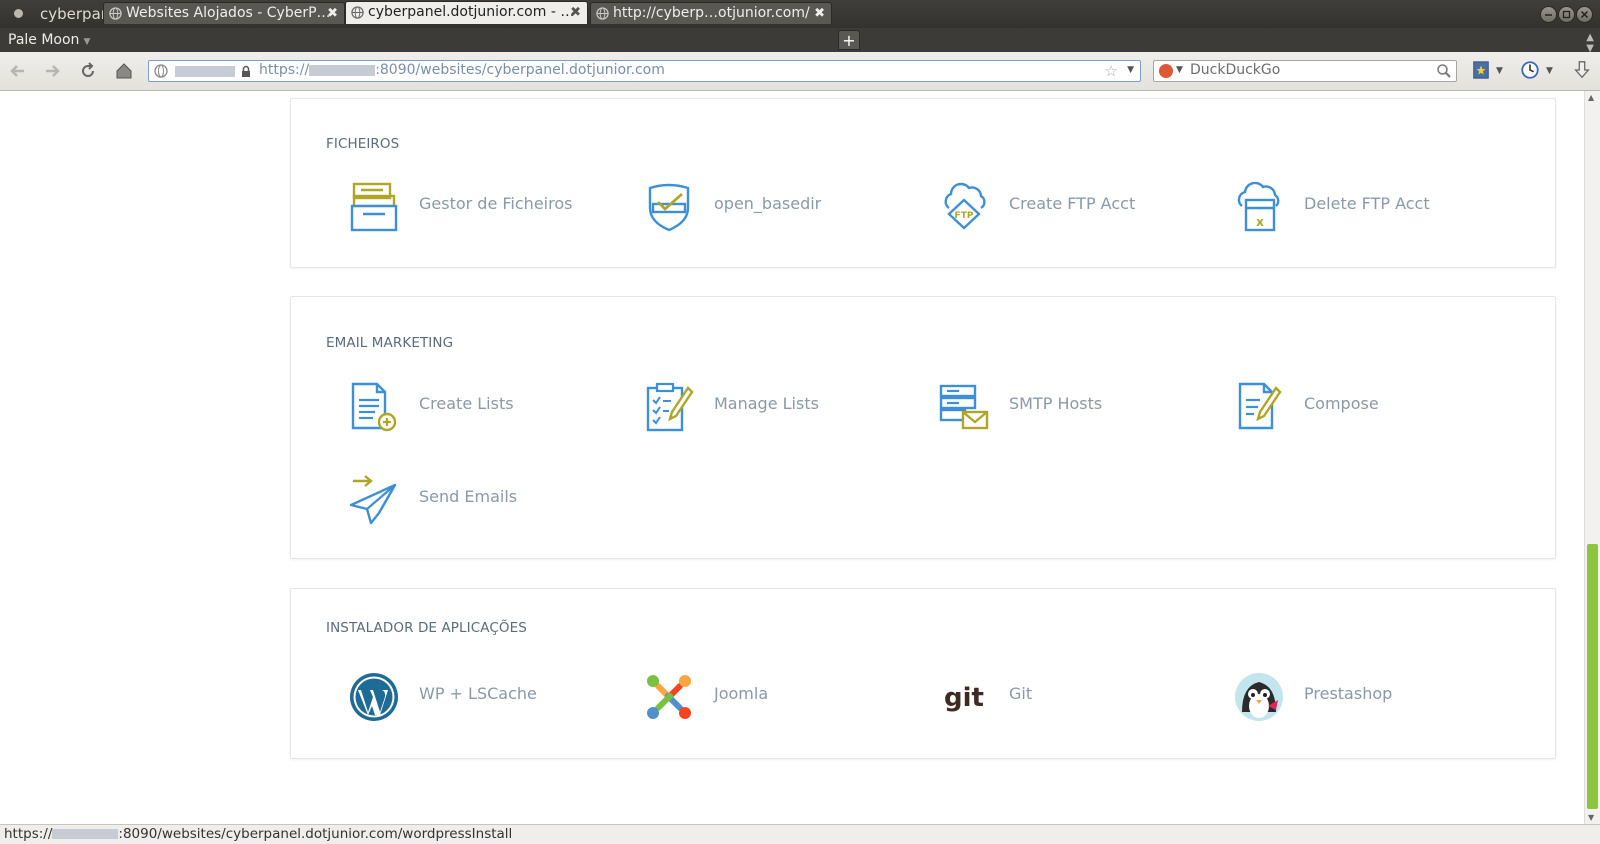  What do you see at coordinates (849, 40) in the screenshot?
I see `new-tab-button: +` at bounding box center [849, 40].